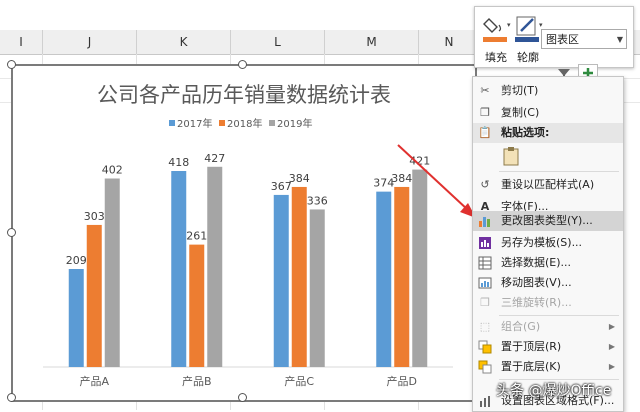  I want to click on column-header-n: N, so click(449, 42).